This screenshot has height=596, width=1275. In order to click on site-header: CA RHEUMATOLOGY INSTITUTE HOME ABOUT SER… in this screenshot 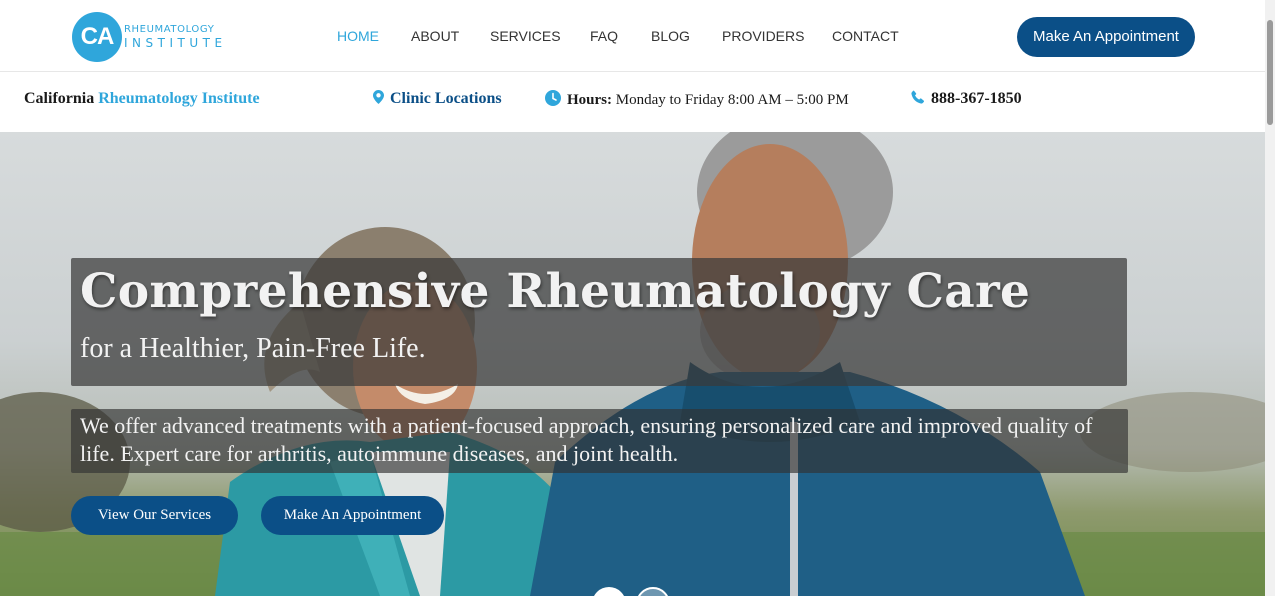, I will do `click(632, 36)`.